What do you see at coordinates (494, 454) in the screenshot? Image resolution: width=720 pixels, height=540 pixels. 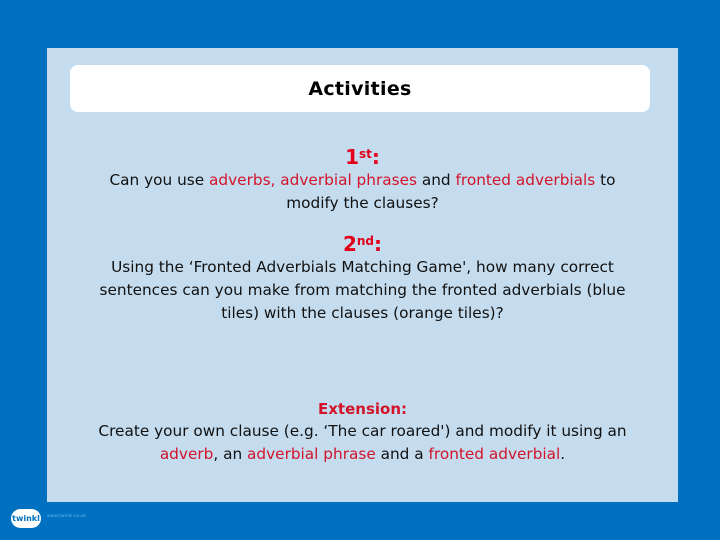 I see `highlighted-term: fronted adverbial` at bounding box center [494, 454].